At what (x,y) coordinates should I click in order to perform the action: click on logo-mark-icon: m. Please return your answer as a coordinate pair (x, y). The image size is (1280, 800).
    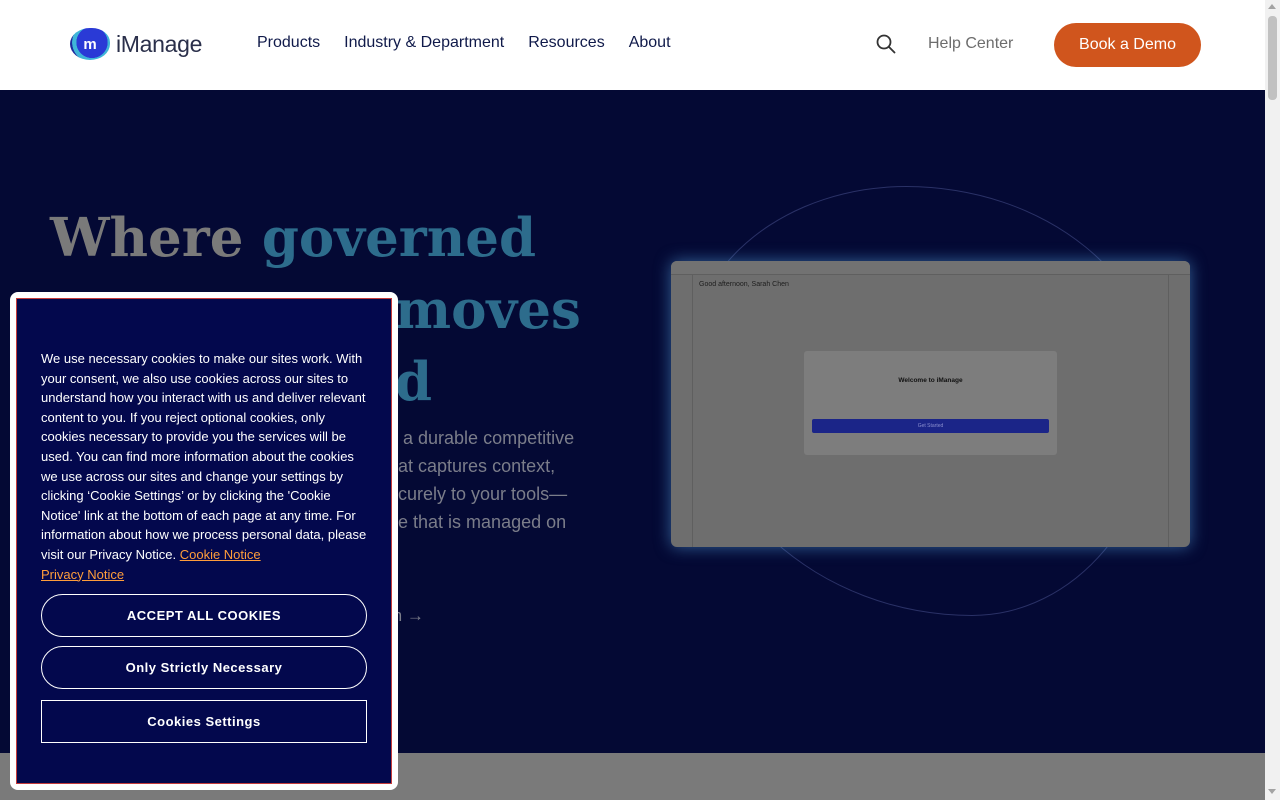
    Looking at the image, I should click on (90, 44).